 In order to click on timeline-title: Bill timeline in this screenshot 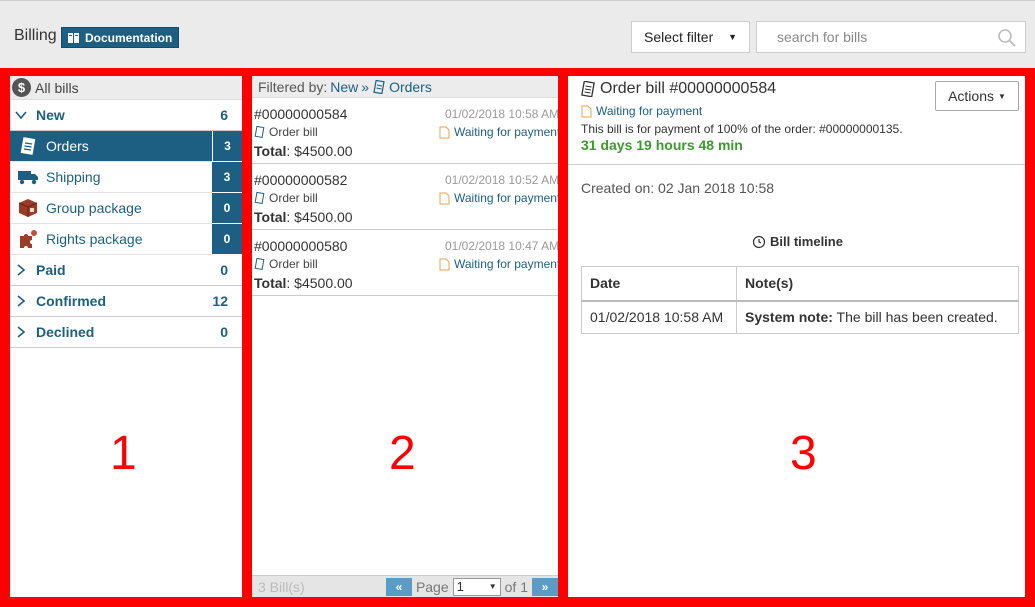, I will do `click(797, 241)`.